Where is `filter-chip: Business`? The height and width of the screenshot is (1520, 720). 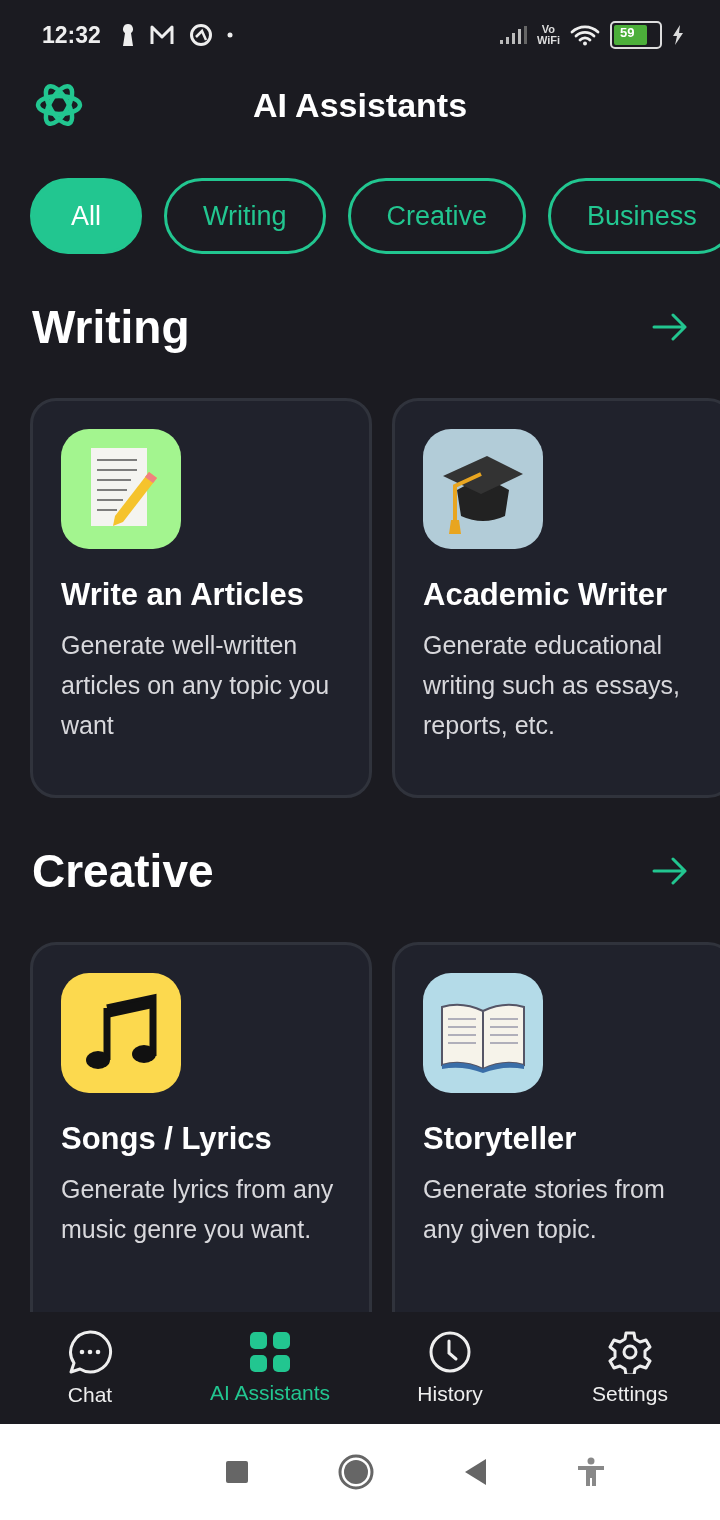 filter-chip: Business is located at coordinates (634, 216).